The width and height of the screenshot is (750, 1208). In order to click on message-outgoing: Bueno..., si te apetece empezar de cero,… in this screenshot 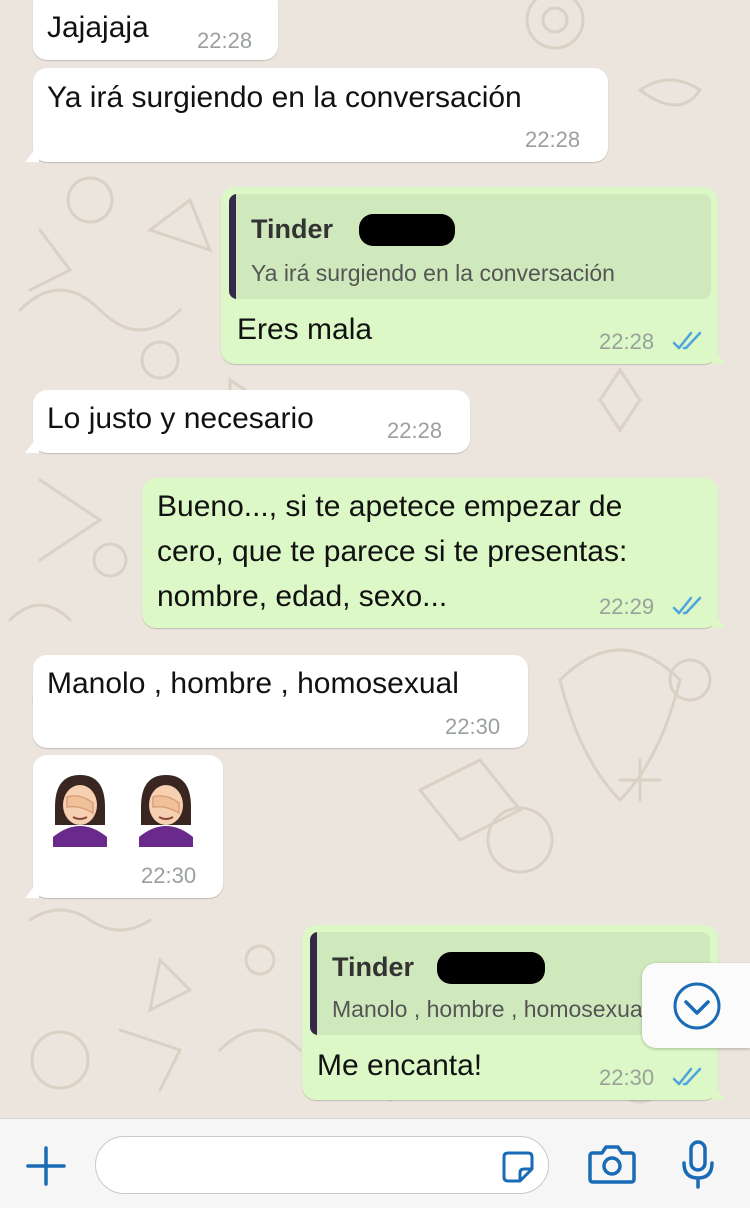, I will do `click(434, 553)`.